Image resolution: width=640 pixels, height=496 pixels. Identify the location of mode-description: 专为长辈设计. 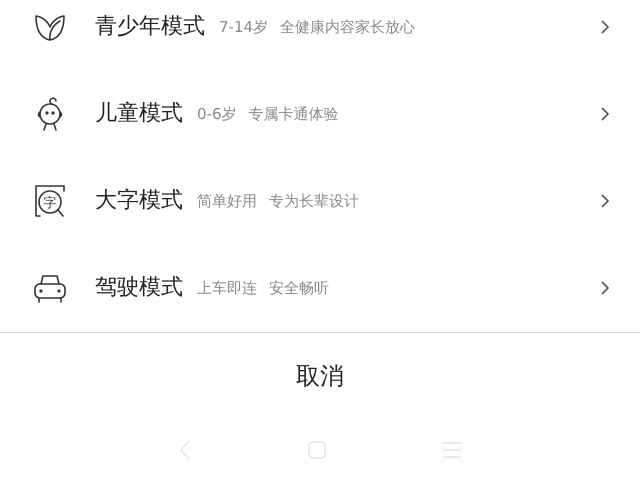
(314, 201).